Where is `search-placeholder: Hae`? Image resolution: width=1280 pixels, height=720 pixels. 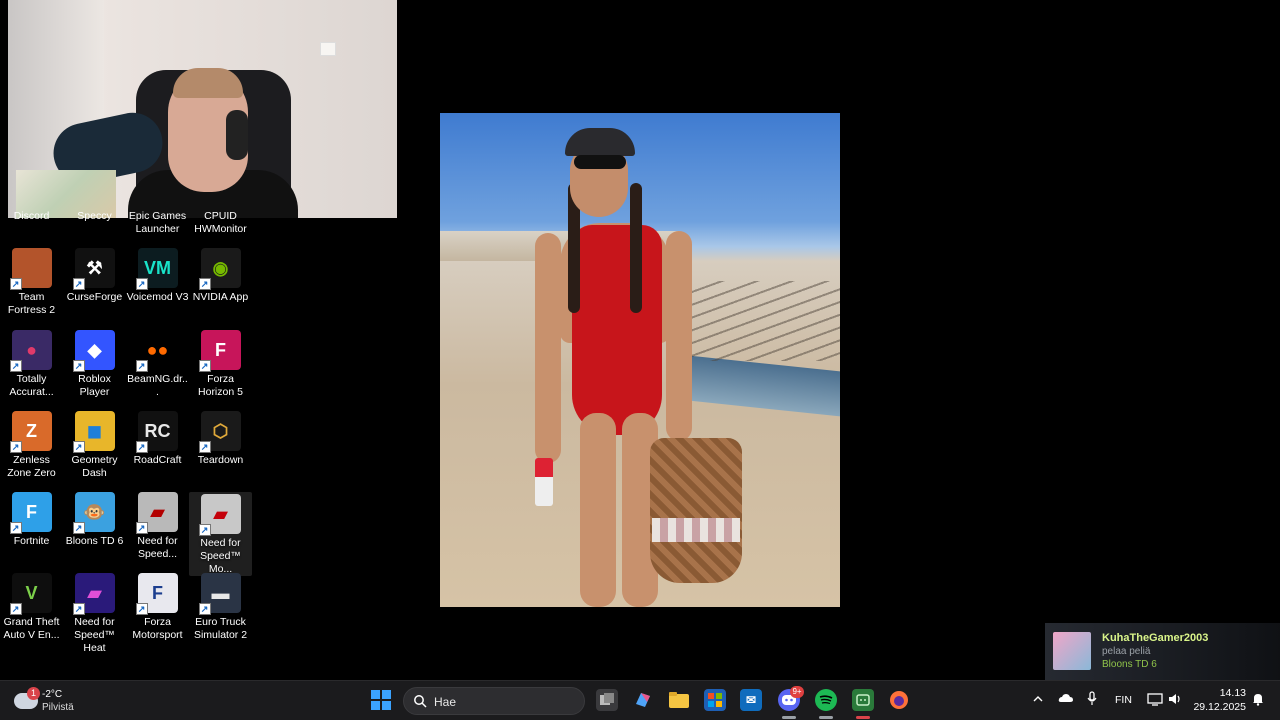
search-placeholder: Hae is located at coordinates (445, 702).